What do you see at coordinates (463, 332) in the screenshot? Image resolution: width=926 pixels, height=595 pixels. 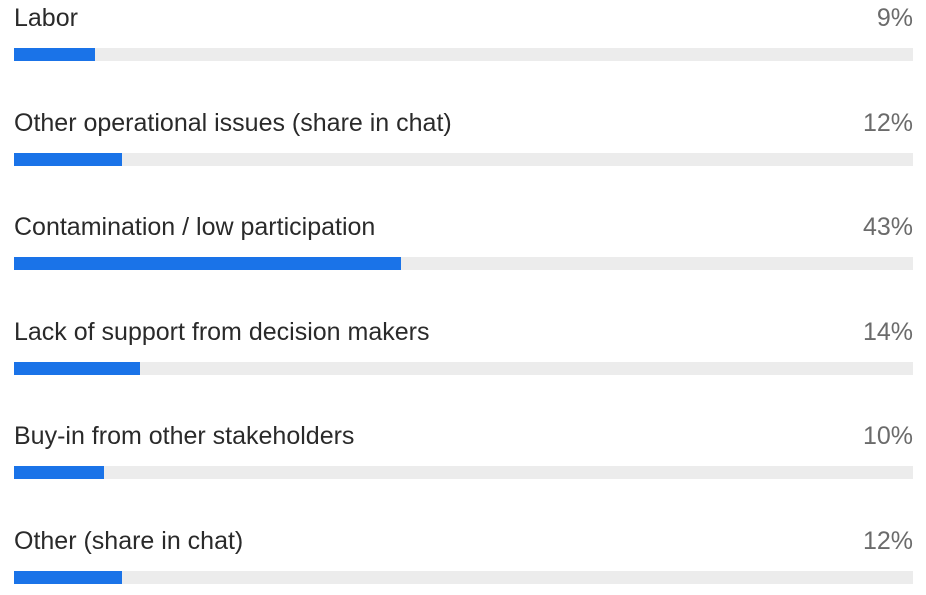 I see `poll-option-header: Lack of support from decision makers 14%` at bounding box center [463, 332].